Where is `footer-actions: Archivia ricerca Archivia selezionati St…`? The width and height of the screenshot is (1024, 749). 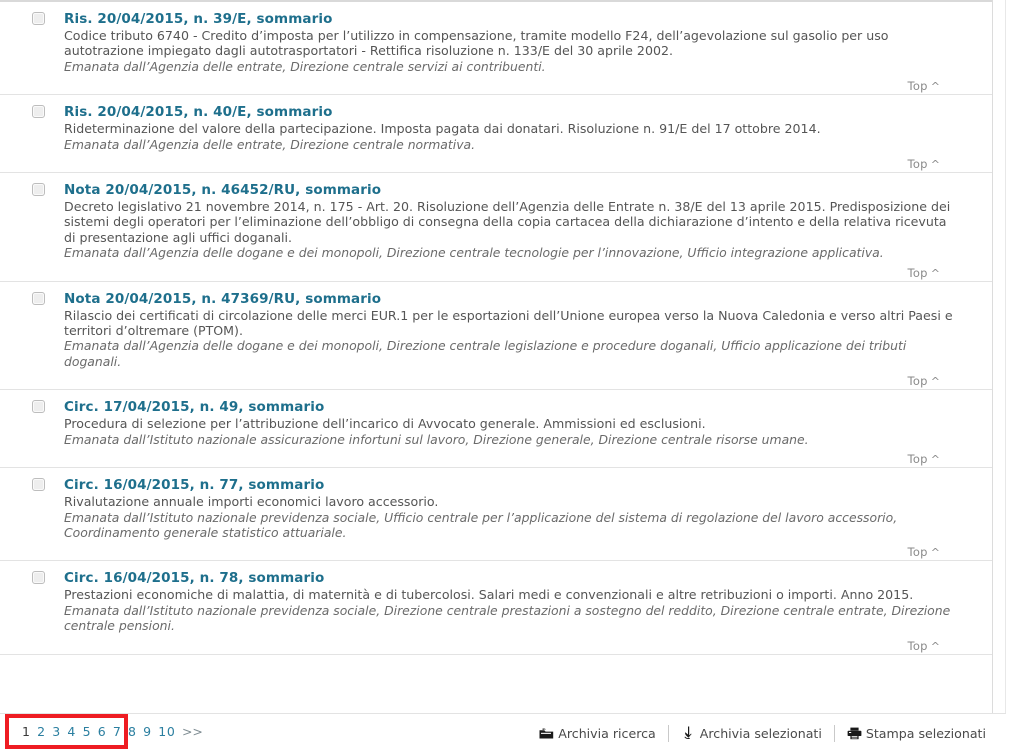
footer-actions: Archivia ricerca Archivia selezionati St… is located at coordinates (762, 733).